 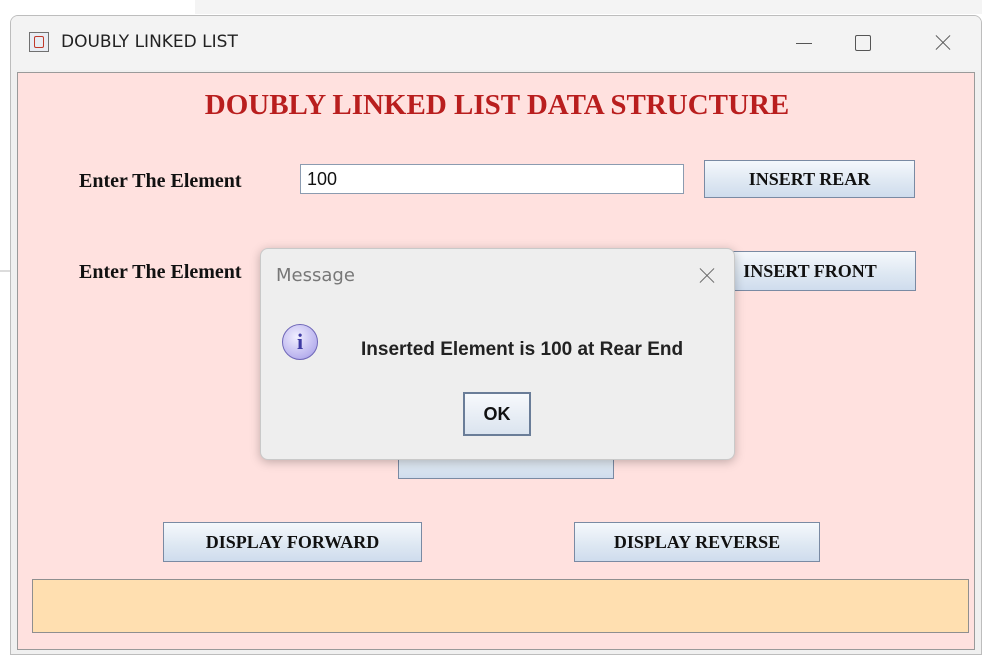 I want to click on page-title: DOUBLY LINKED LIST DATA STRUCTURE, so click(x=497, y=105).